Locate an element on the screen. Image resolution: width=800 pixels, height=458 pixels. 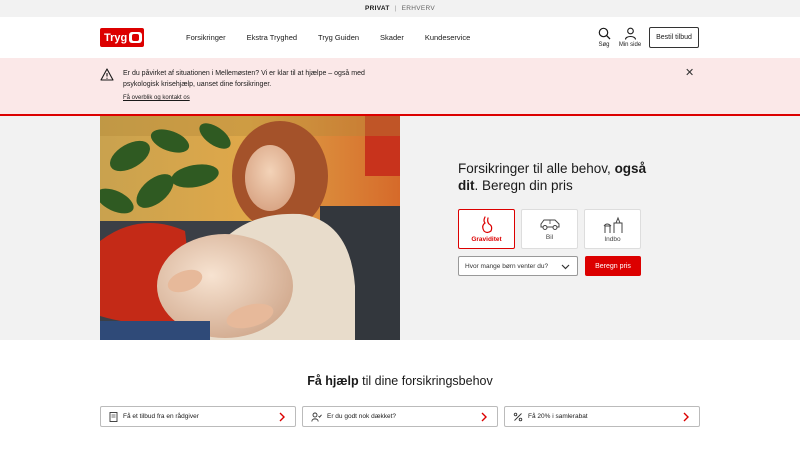
percent-icon is located at coordinates (518, 417).